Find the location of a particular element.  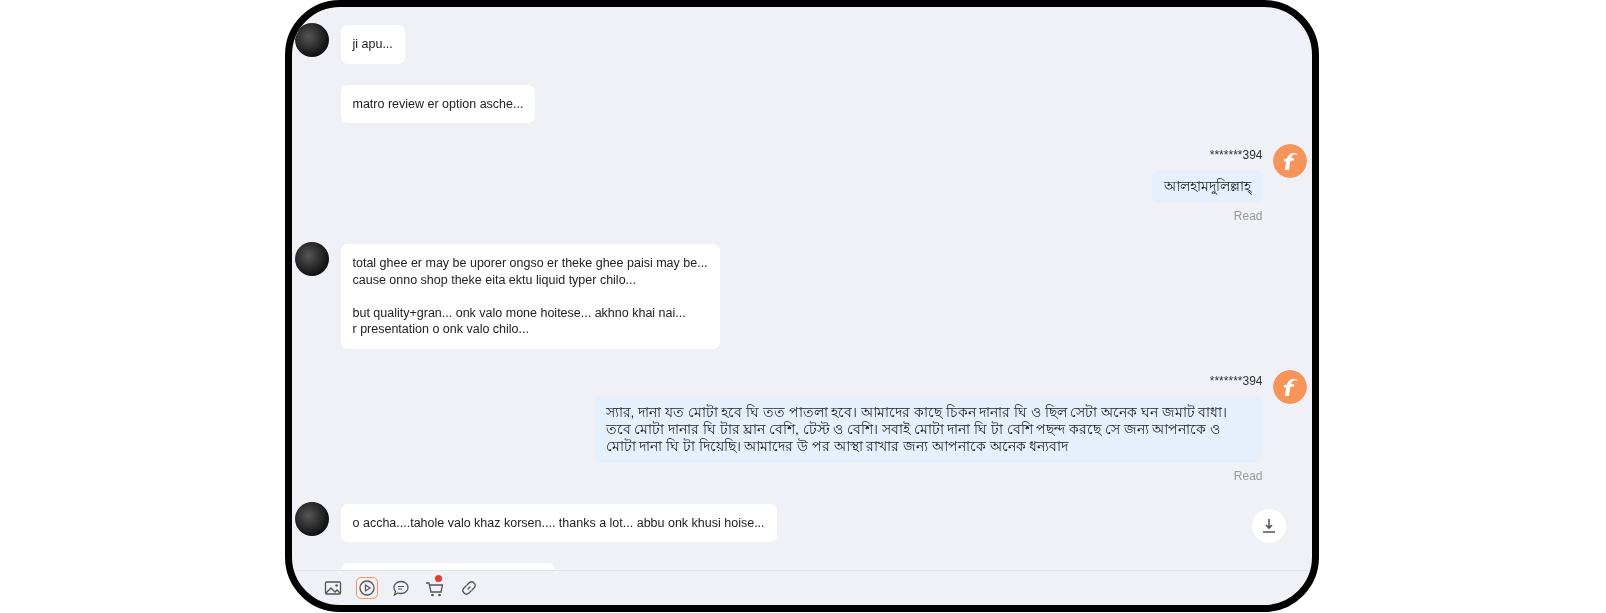

image-icon is located at coordinates (332, 588).